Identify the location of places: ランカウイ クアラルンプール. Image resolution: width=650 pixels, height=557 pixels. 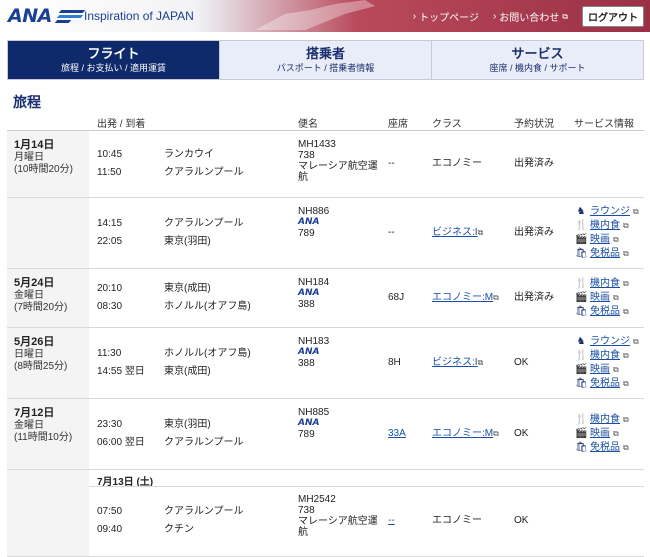
(204, 164).